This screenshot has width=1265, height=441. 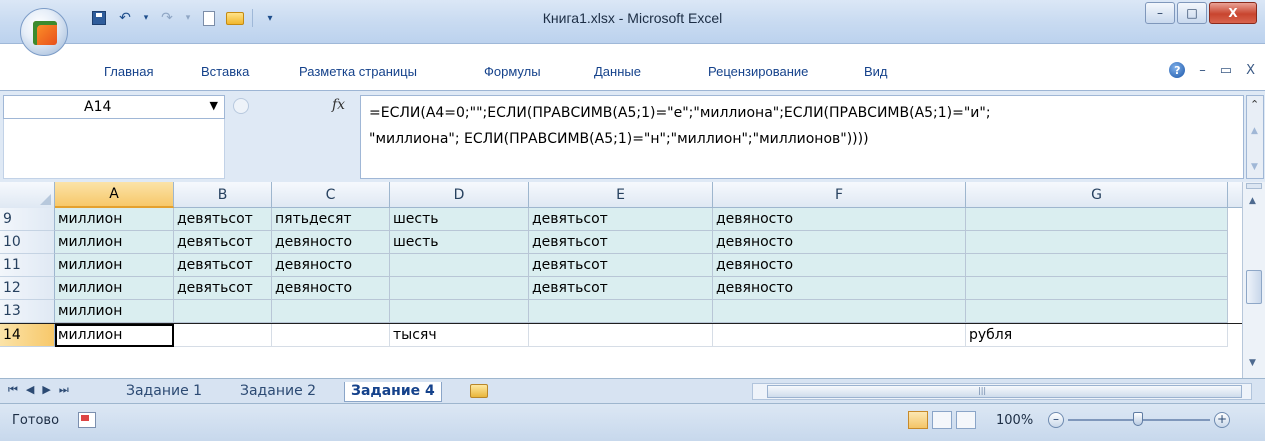 I want to click on help-icon: ?, so click(x=1177, y=70).